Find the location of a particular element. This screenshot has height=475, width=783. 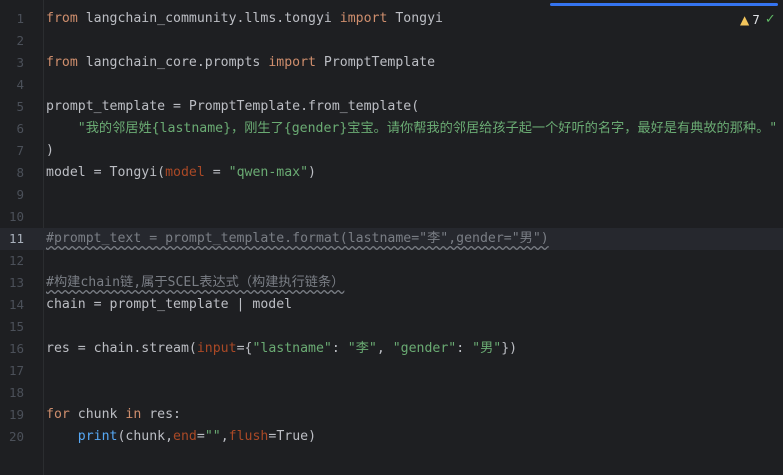

code-line: 13 #构建chain链,属于SCEL表达式（构建执行链条） is located at coordinates (391, 283).